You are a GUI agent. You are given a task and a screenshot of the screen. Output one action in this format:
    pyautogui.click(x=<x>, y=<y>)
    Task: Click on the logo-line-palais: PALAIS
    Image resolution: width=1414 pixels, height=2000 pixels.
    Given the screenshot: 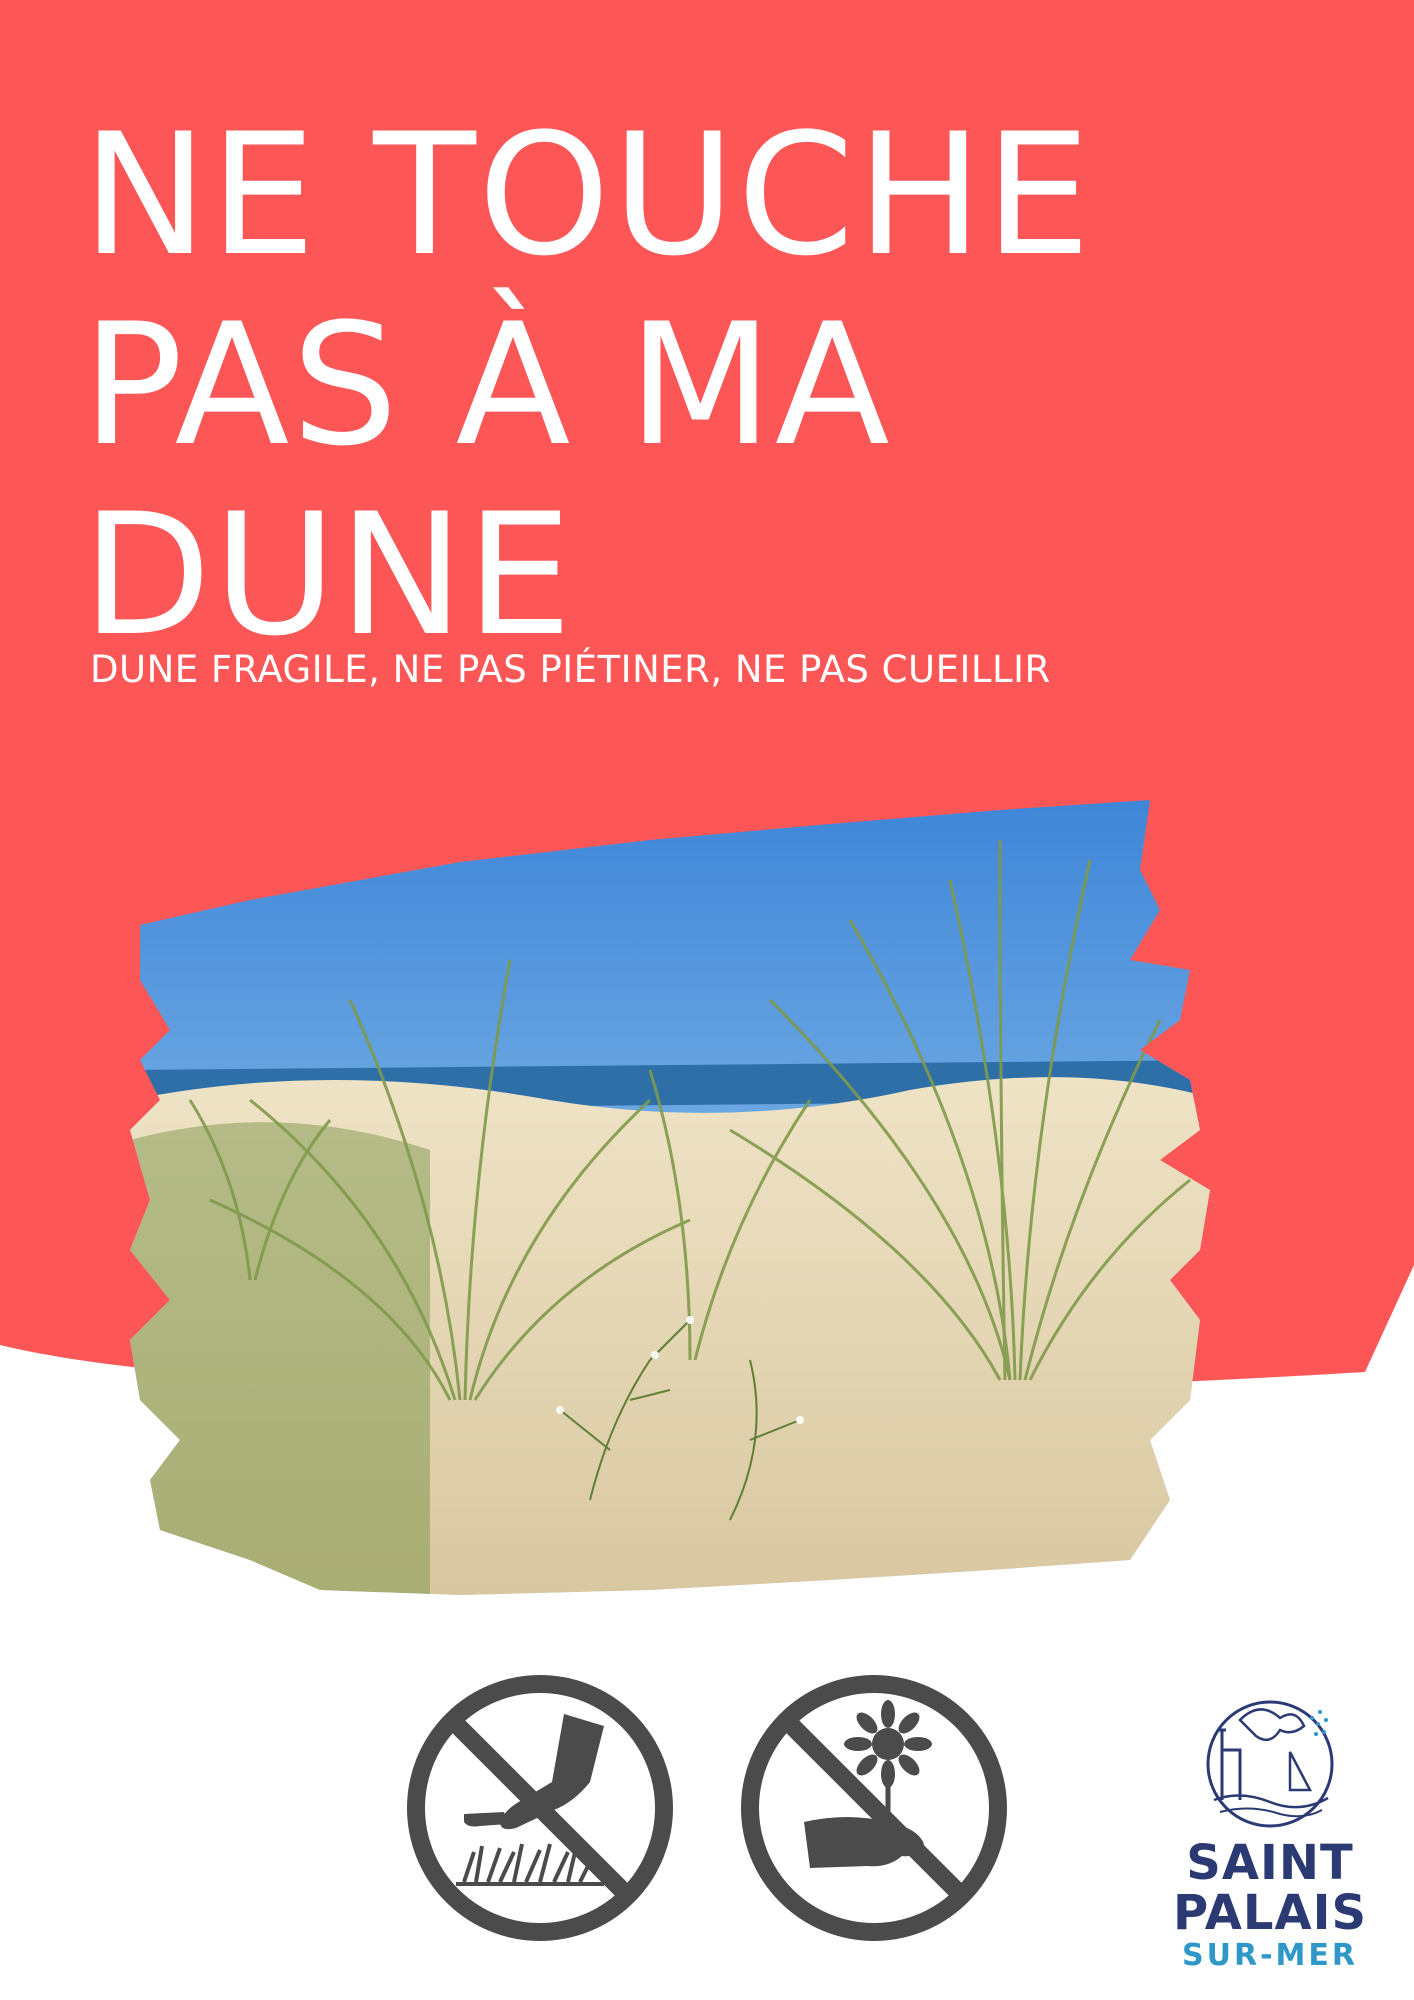 What is the action you would take?
    pyautogui.click(x=1270, y=1913)
    